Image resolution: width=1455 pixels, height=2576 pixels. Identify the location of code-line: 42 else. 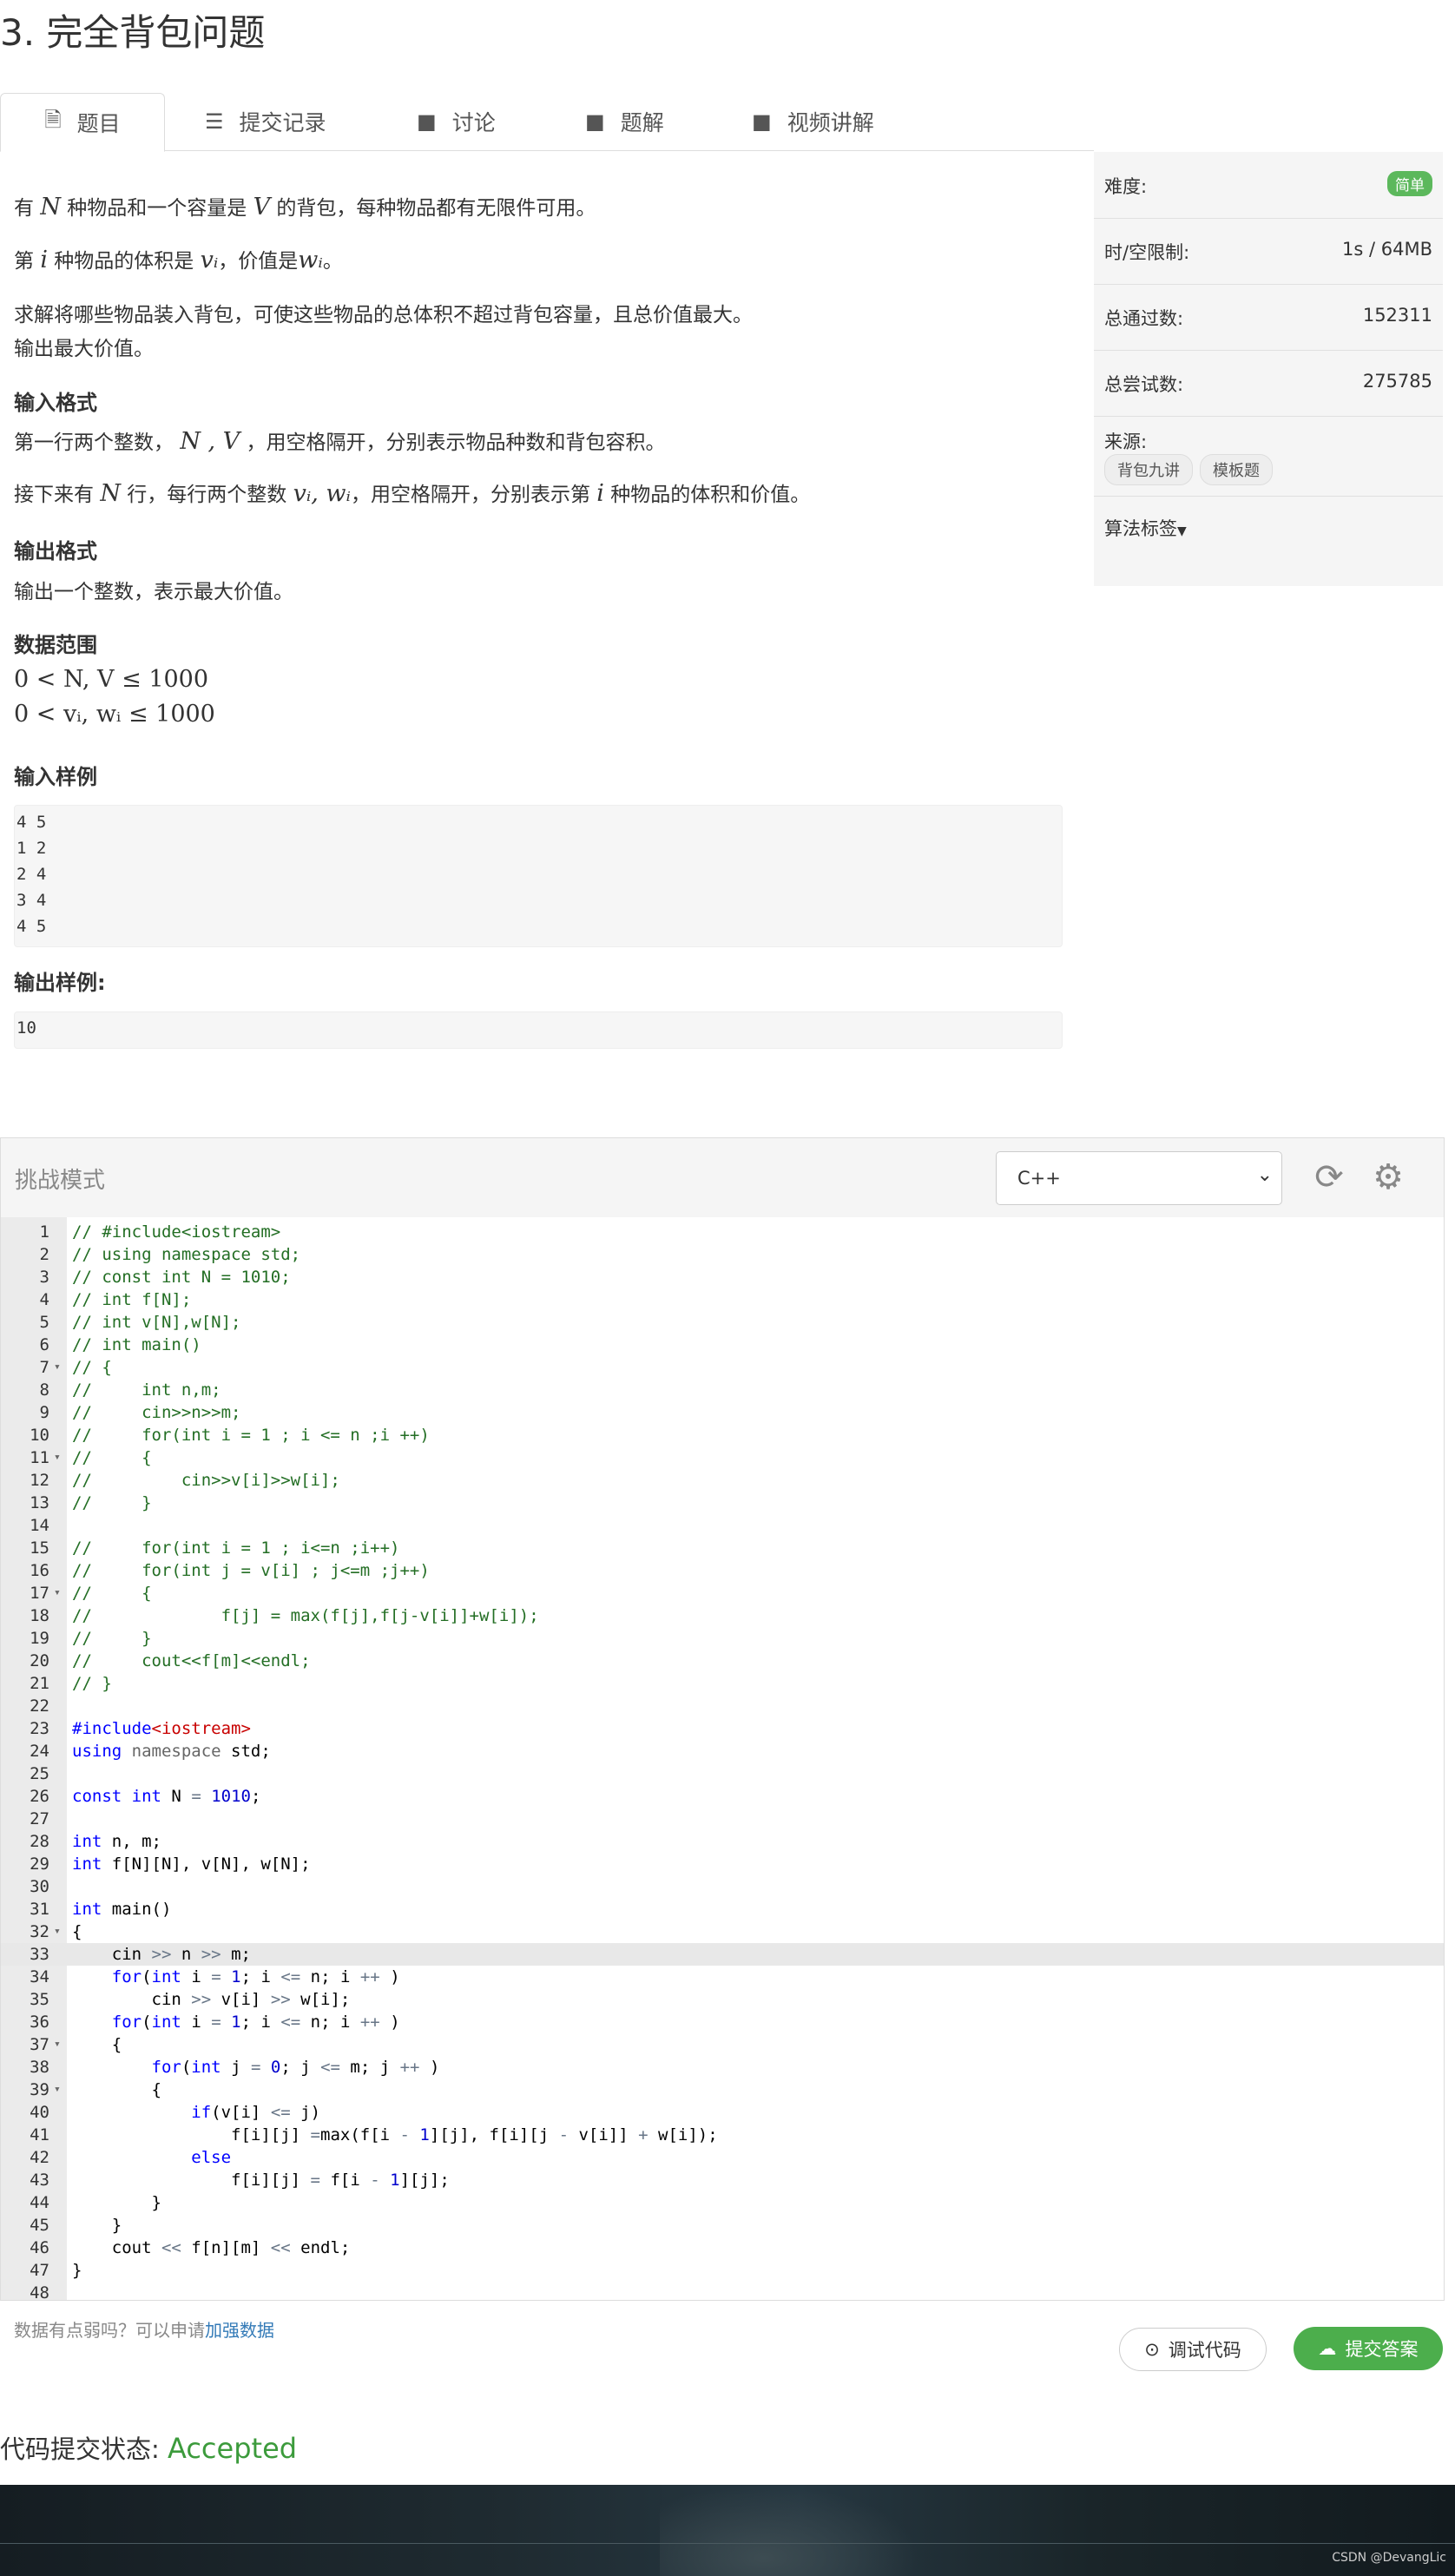
(722, 2157).